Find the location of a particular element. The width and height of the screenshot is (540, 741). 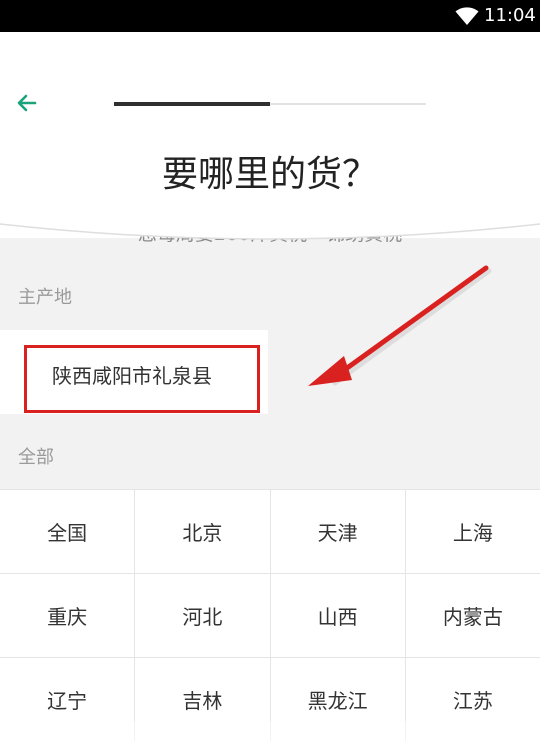

all-regions-label: 全部 is located at coordinates (36, 457).